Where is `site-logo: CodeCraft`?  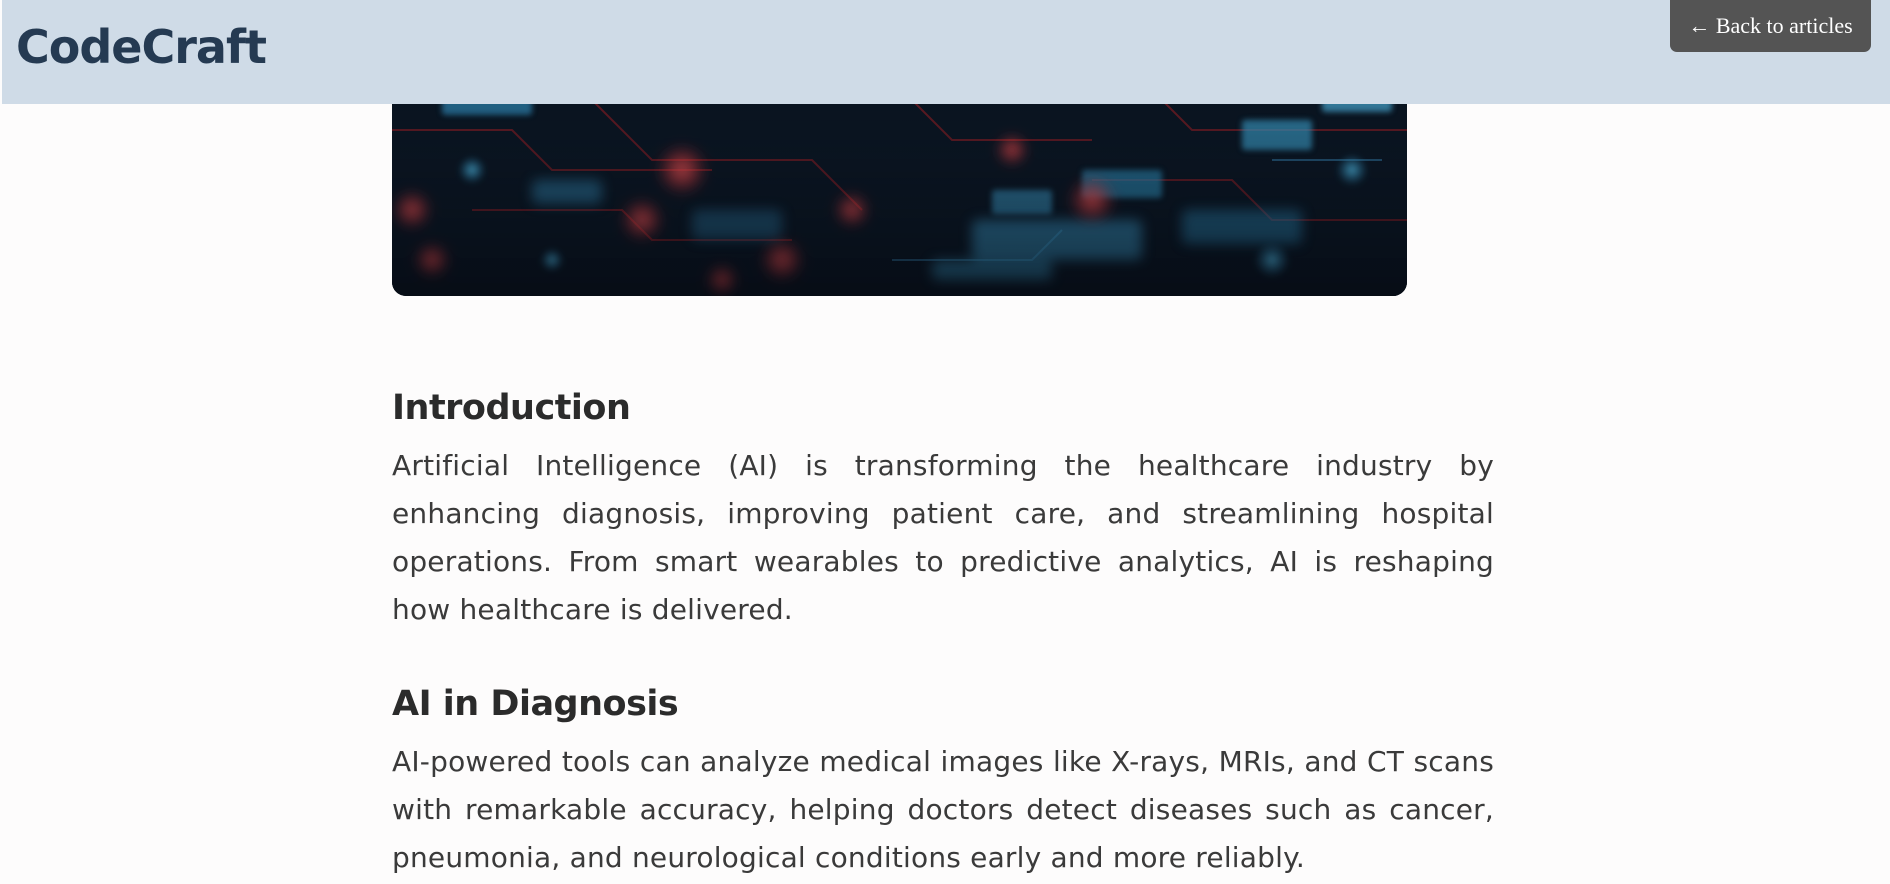
site-logo: CodeCraft is located at coordinates (141, 47).